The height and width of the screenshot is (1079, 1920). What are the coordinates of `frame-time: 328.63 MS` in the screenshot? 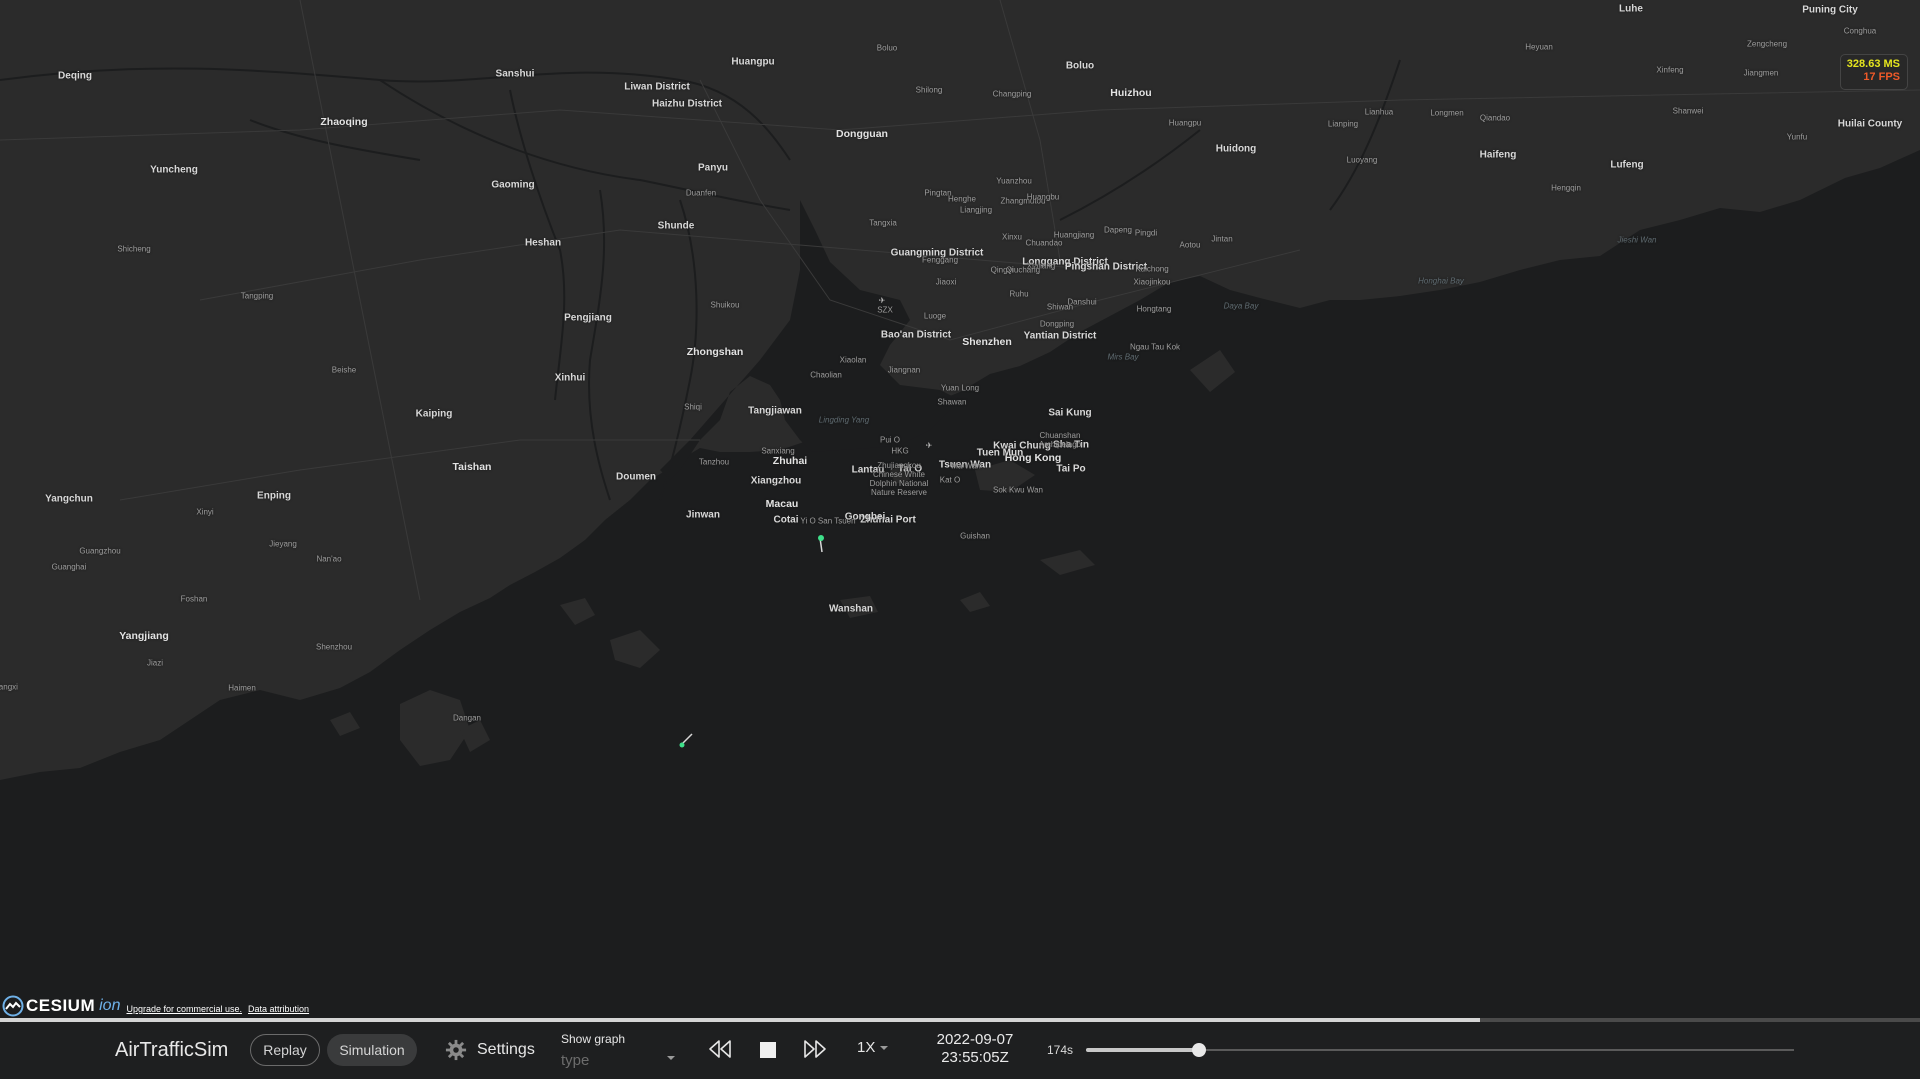 It's located at (1873, 64).